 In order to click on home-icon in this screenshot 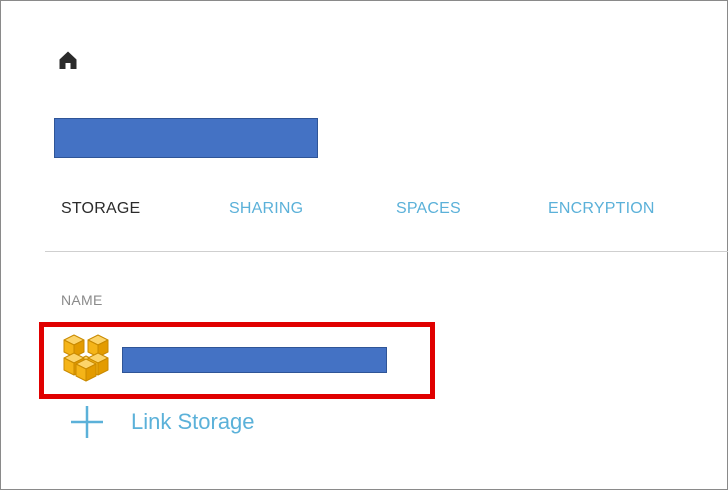, I will do `click(68, 60)`.